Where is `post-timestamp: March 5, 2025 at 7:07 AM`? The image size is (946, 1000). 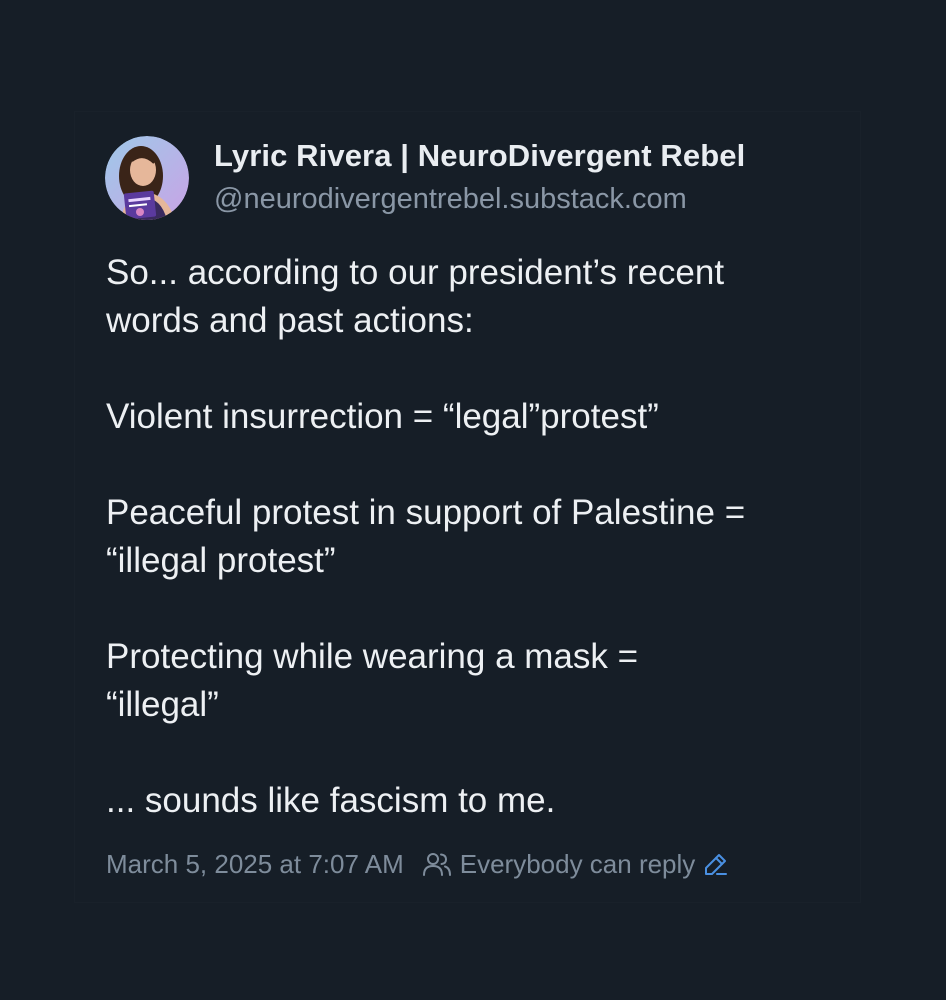
post-timestamp: March 5, 2025 at 7:07 AM is located at coordinates (255, 864).